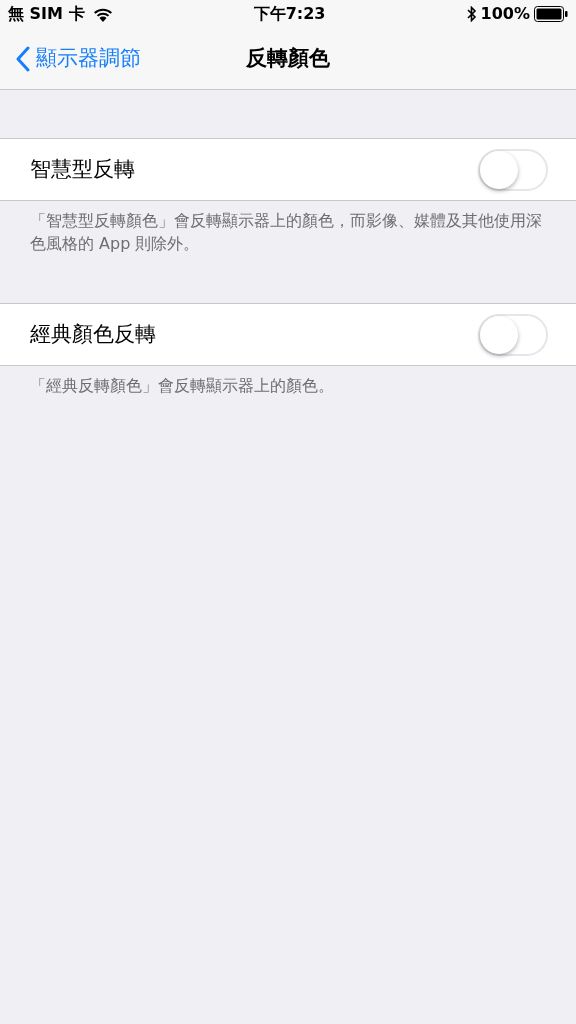 The height and width of the screenshot is (1024, 576). What do you see at coordinates (93, 334) in the screenshot?
I see `row-label: 經典顏色反轉` at bounding box center [93, 334].